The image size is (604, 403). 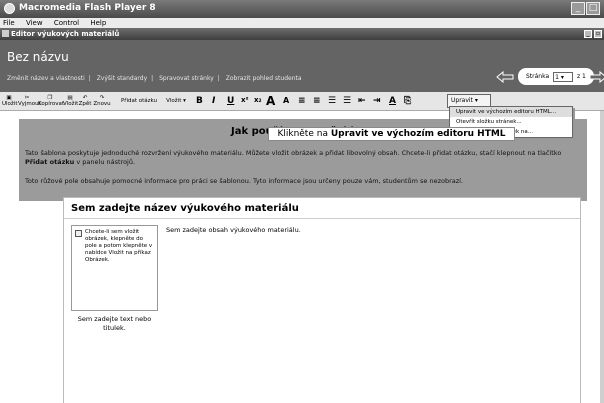 I want to click on add-question-button: Přidat otázku, so click(x=139, y=101).